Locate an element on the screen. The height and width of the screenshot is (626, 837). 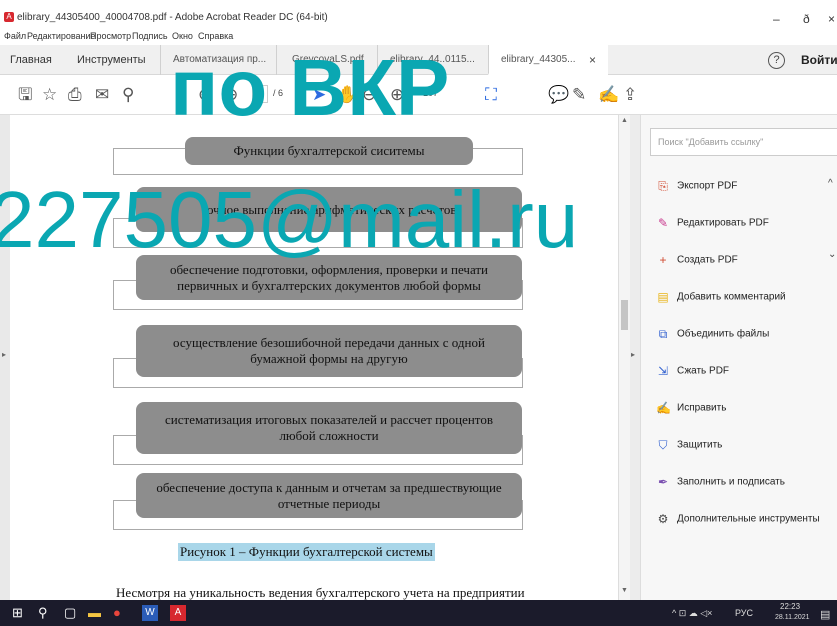
menu-help: Справка is located at coordinates (215, 36).